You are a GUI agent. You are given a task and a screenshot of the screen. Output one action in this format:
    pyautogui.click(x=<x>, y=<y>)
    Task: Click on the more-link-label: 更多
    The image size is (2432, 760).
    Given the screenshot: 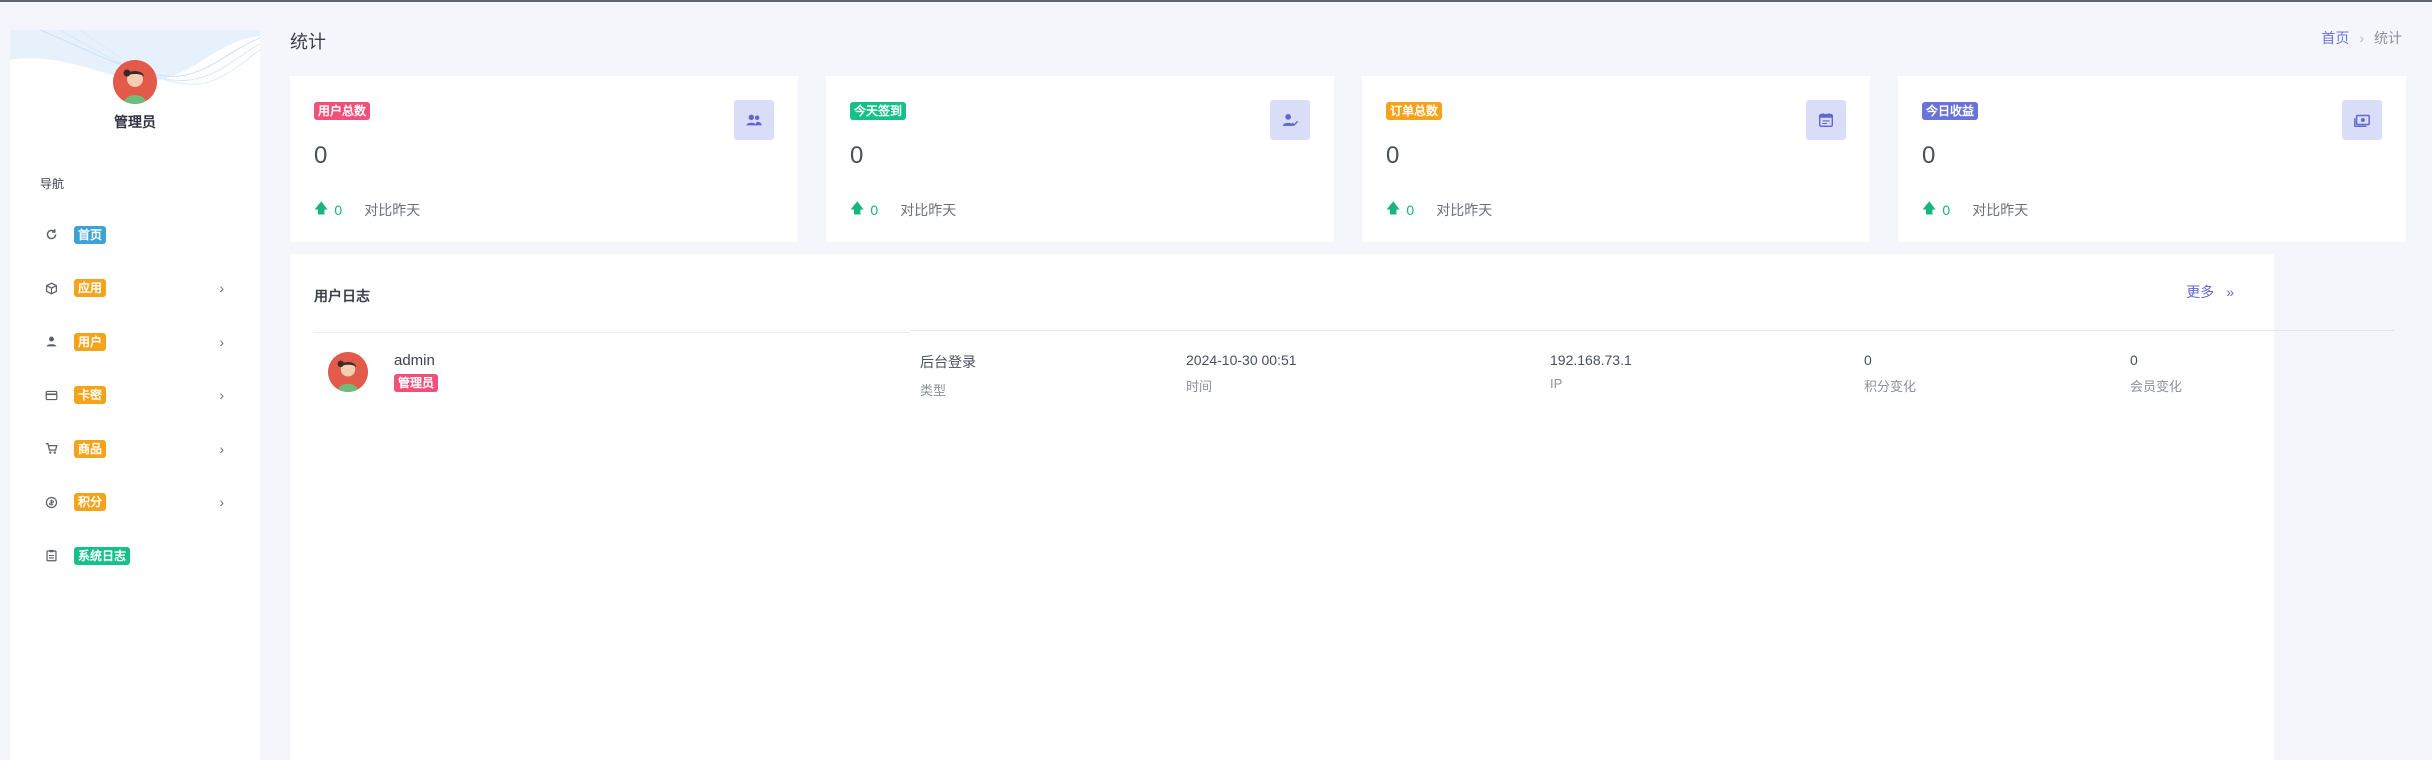 What is the action you would take?
    pyautogui.click(x=2200, y=292)
    